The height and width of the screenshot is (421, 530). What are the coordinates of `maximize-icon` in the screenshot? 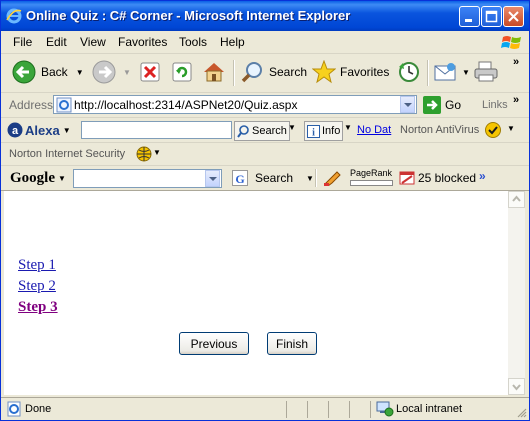 It's located at (491, 16).